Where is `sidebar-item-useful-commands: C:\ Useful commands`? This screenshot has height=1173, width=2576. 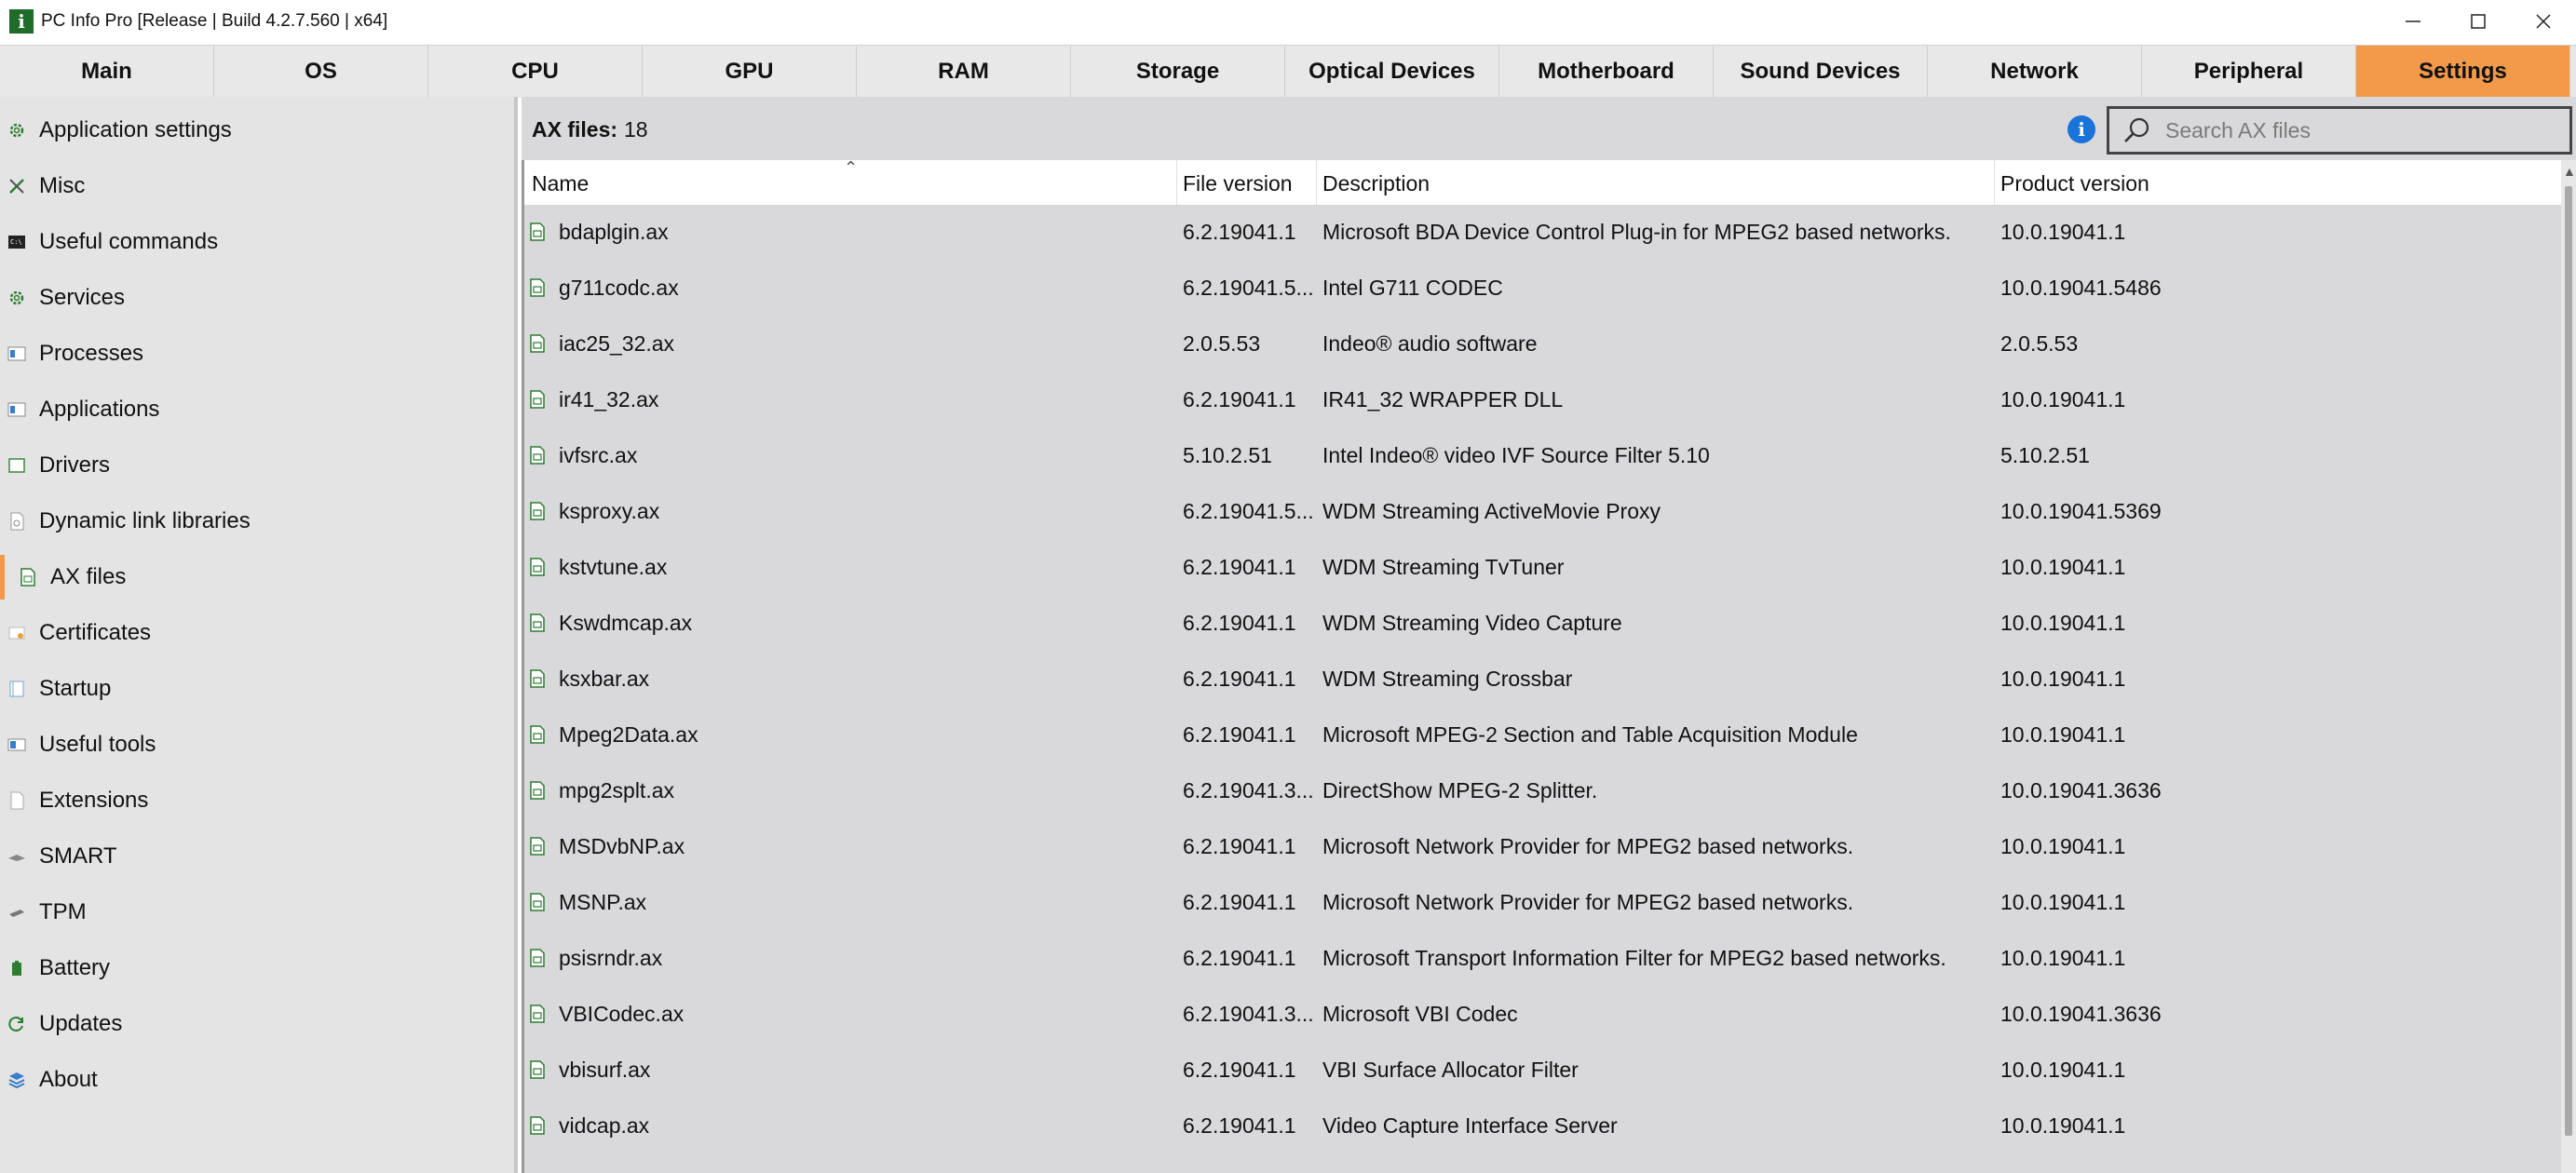
sidebar-item-useful-commands: C:\ Useful commands is located at coordinates (257, 242).